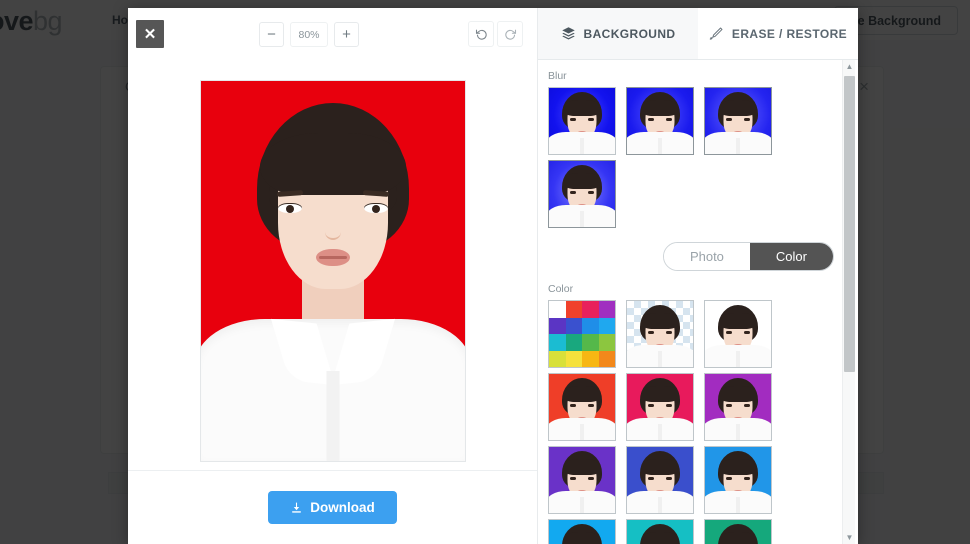 Image resolution: width=970 pixels, height=544 pixels. I want to click on zoom-controls: − 80% +, so click(309, 34).